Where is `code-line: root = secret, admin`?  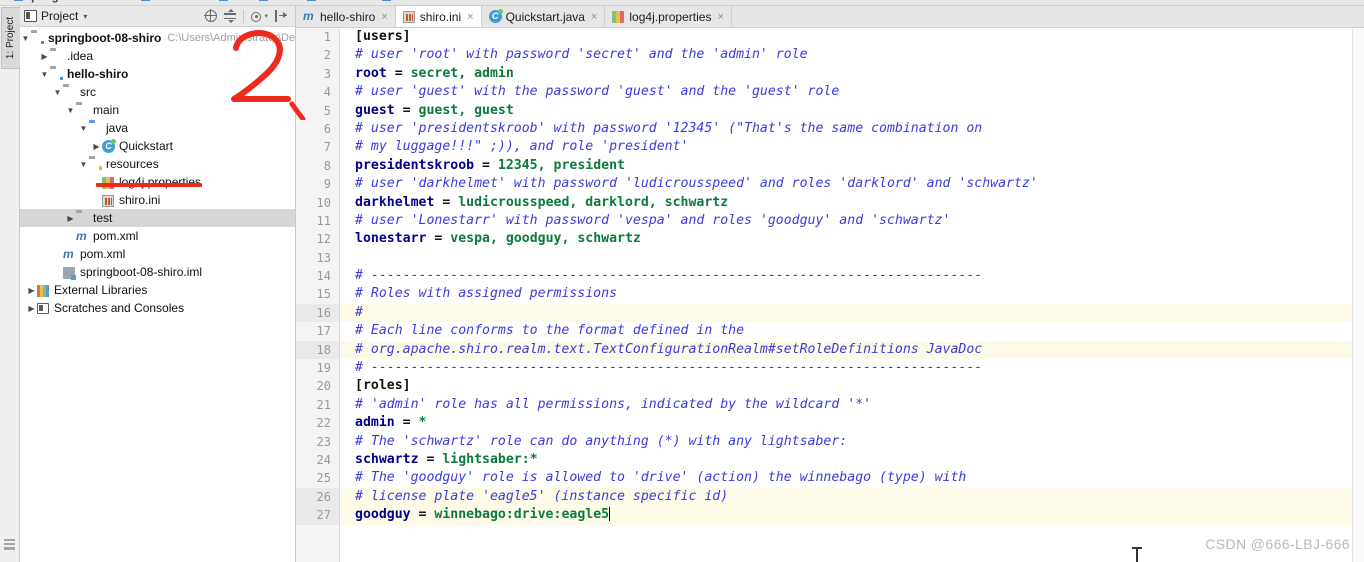 code-line: root = secret, admin is located at coordinates (852, 74).